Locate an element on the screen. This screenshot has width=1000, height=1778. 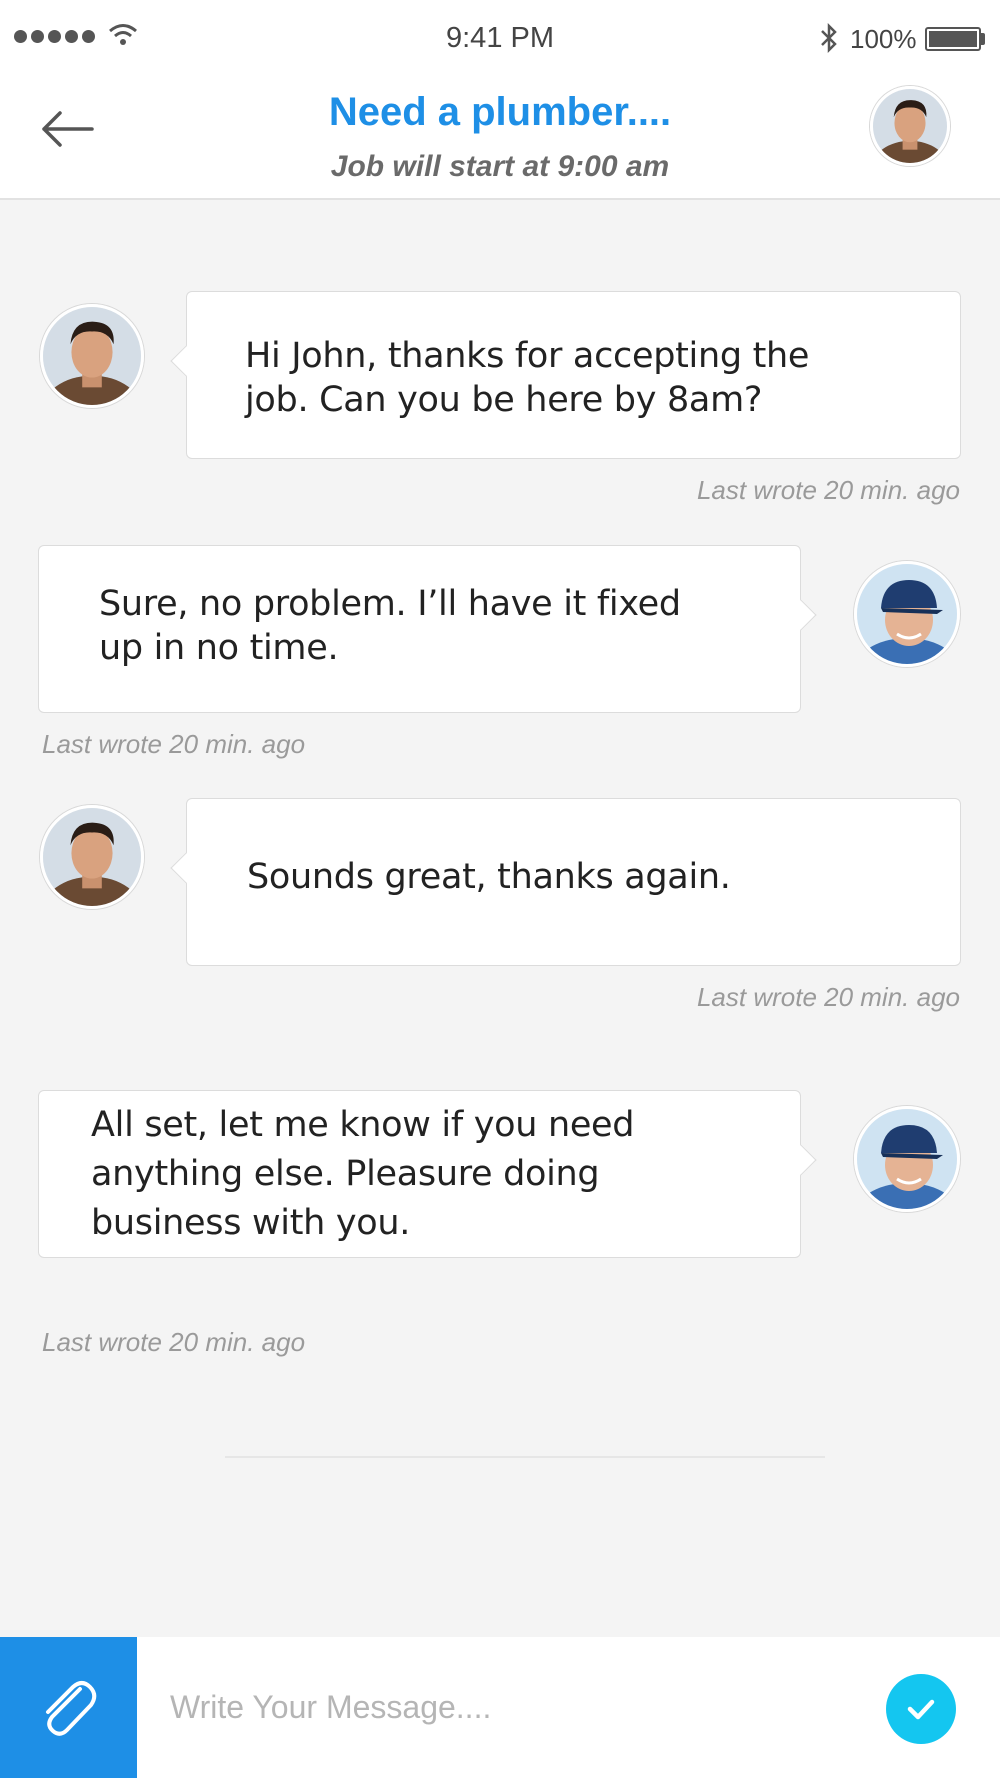
divider is located at coordinates (525, 1457).